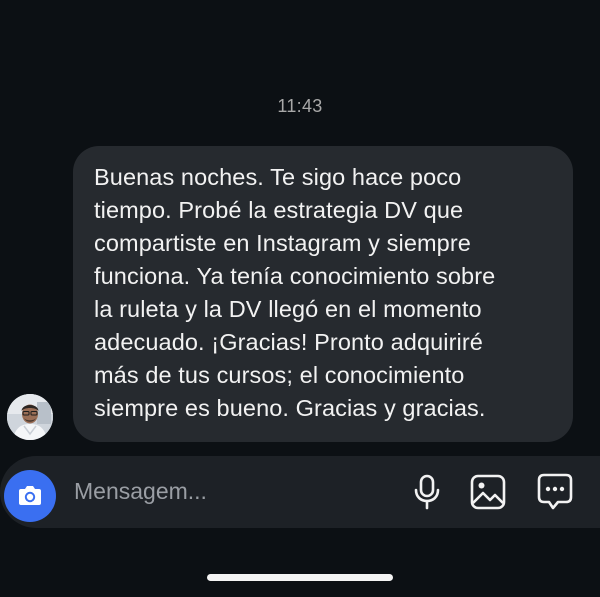  I want to click on image-icon, so click(488, 492).